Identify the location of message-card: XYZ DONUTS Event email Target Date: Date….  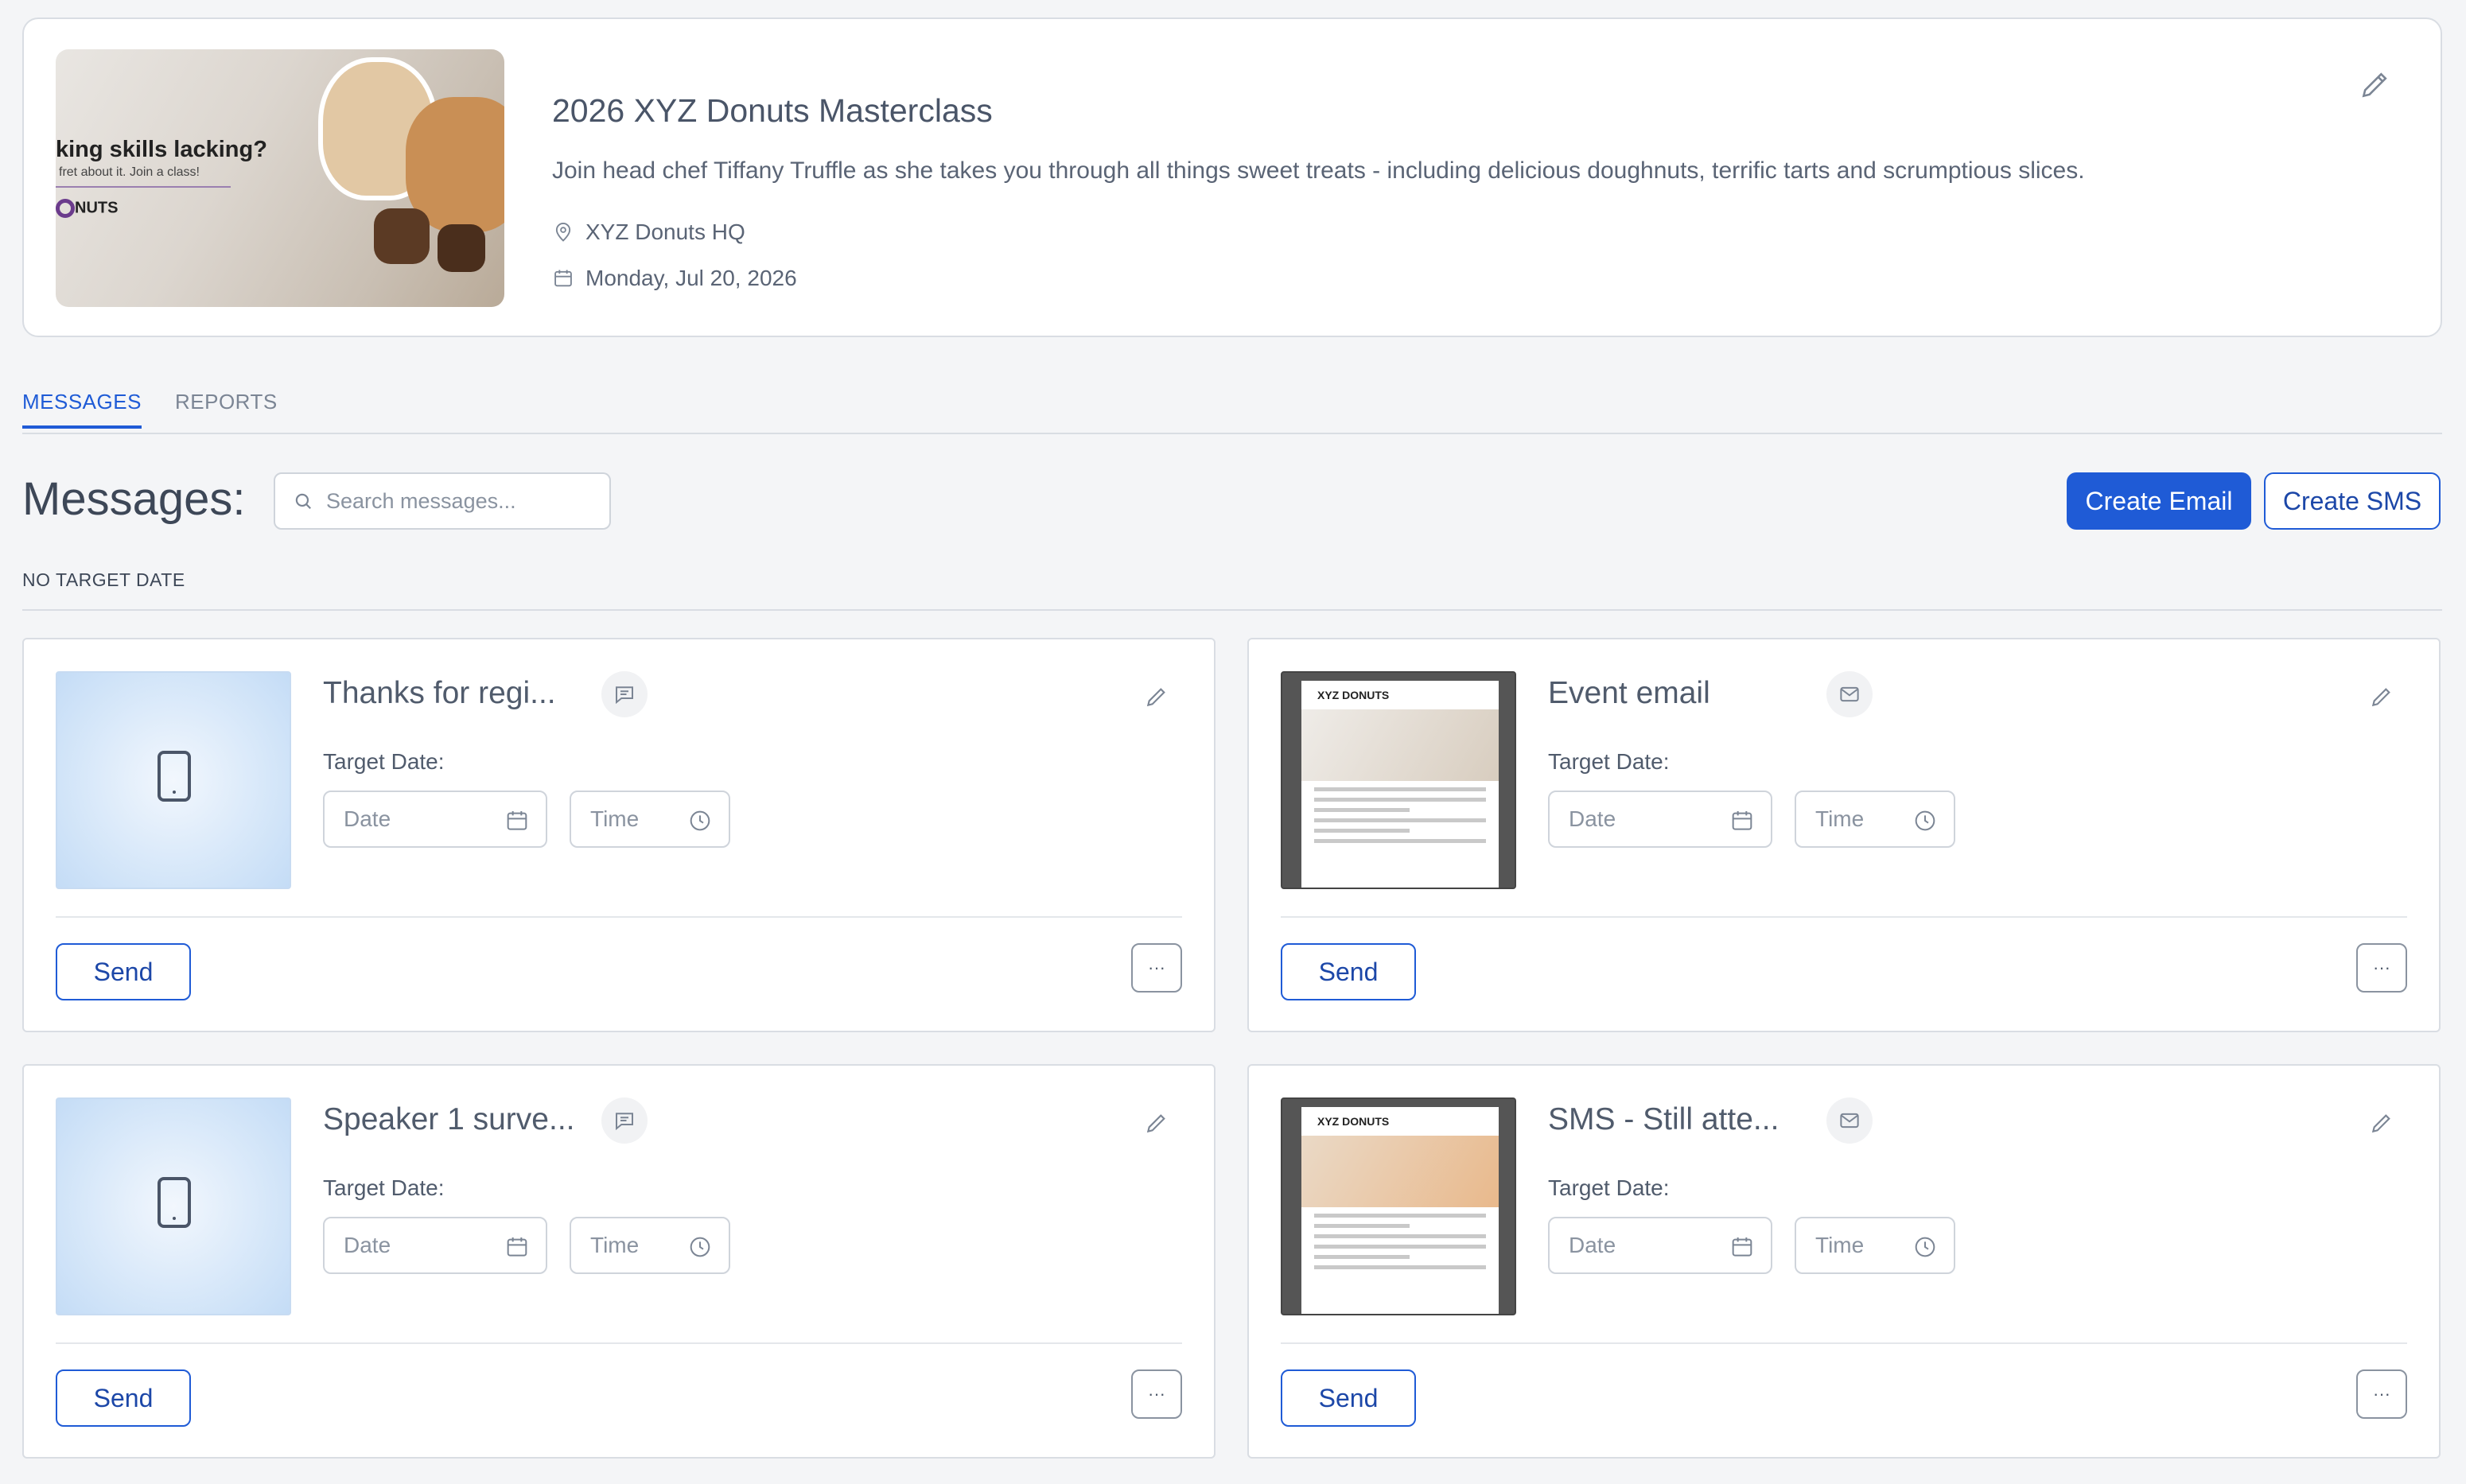
(1844, 835).